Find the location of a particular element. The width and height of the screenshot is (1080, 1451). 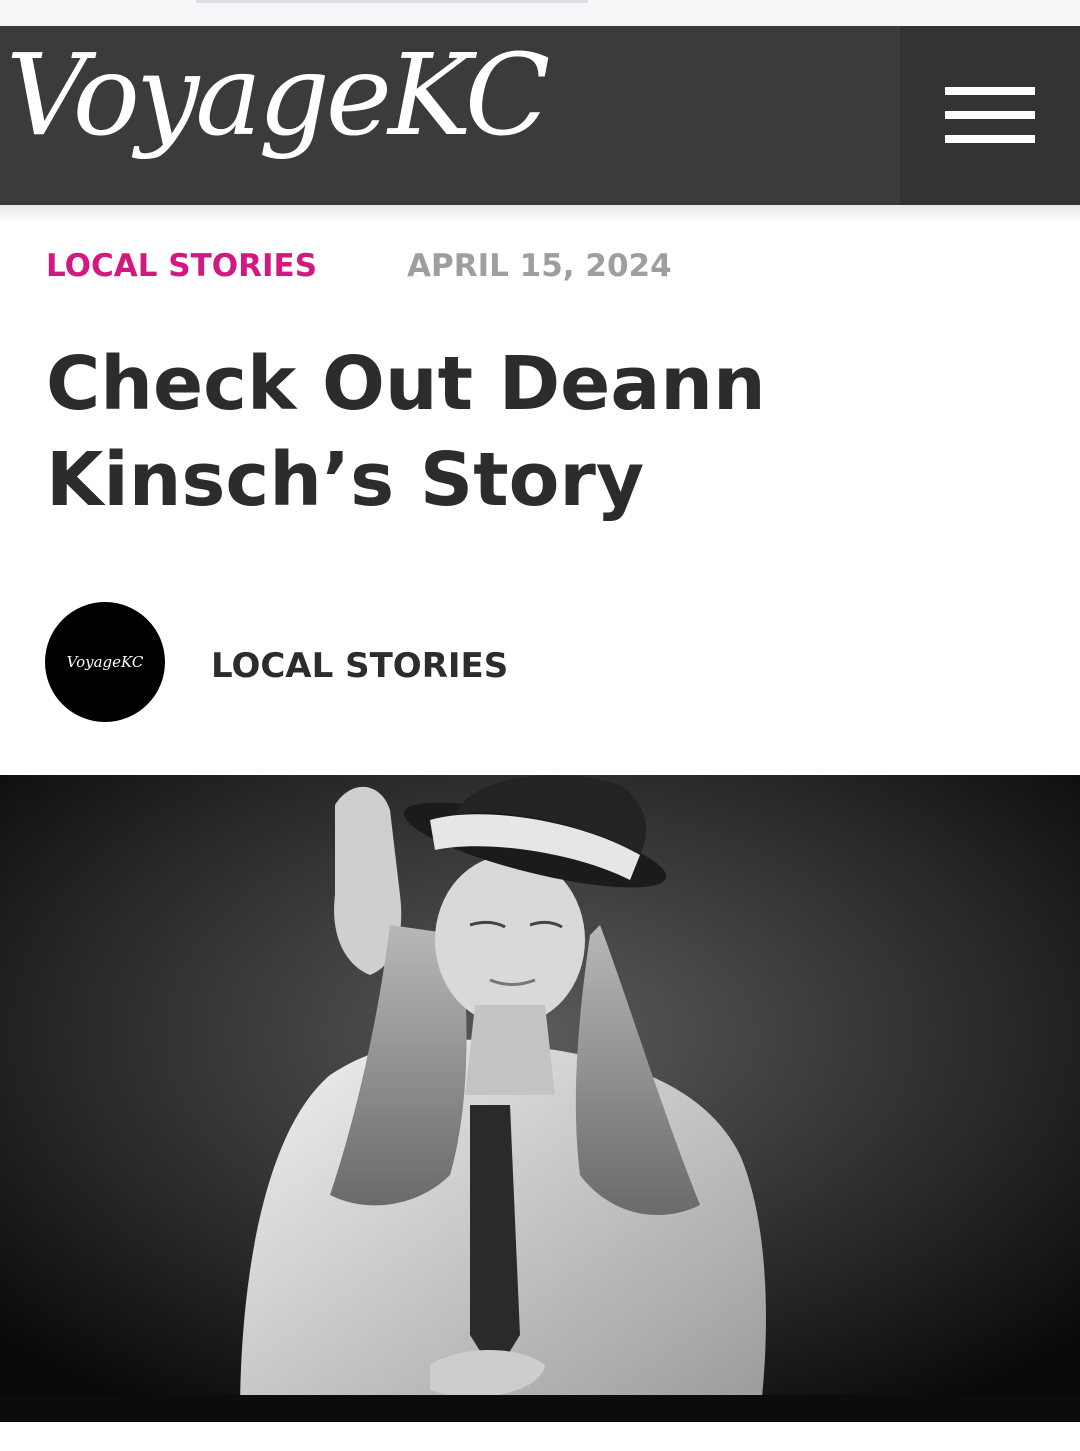

author-avatar: VoyageKC is located at coordinates (105, 662).